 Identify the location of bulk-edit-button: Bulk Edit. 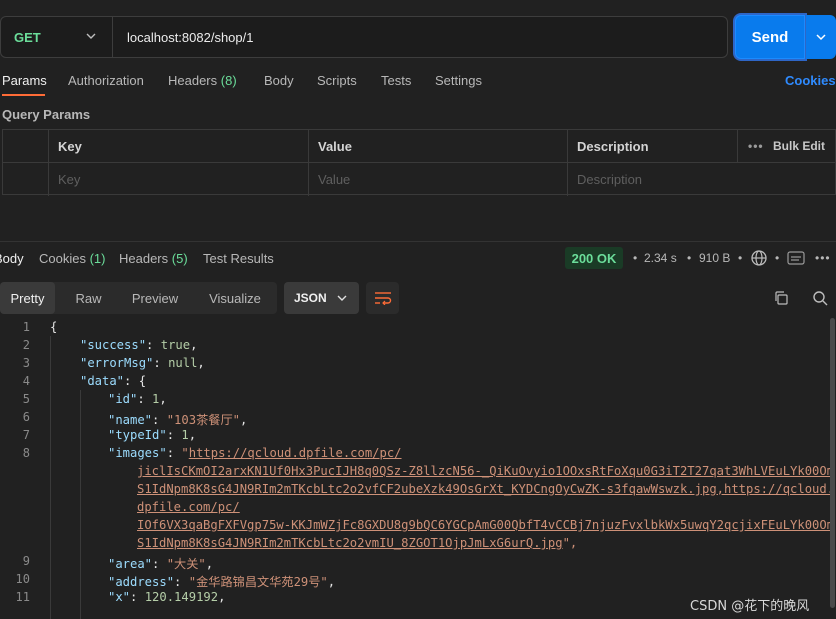
(799, 146).